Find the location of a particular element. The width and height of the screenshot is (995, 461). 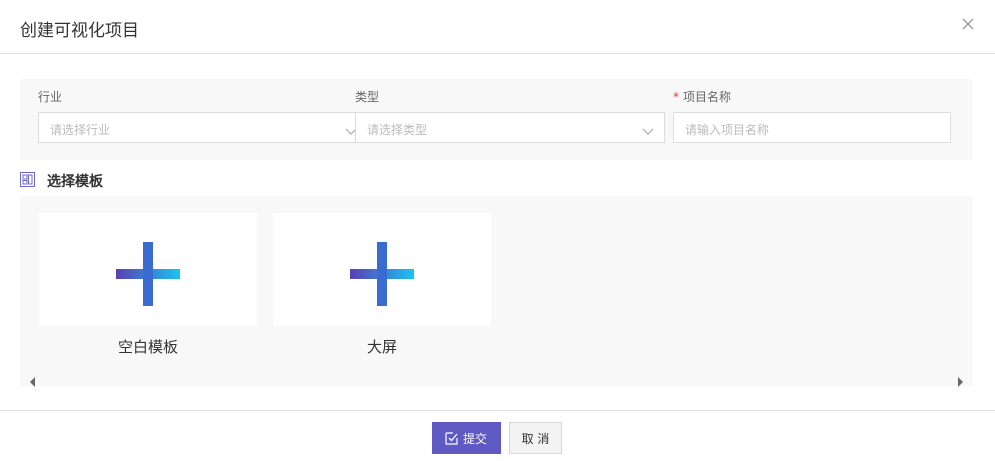

type-placeholder: 请选择类型 is located at coordinates (397, 130).